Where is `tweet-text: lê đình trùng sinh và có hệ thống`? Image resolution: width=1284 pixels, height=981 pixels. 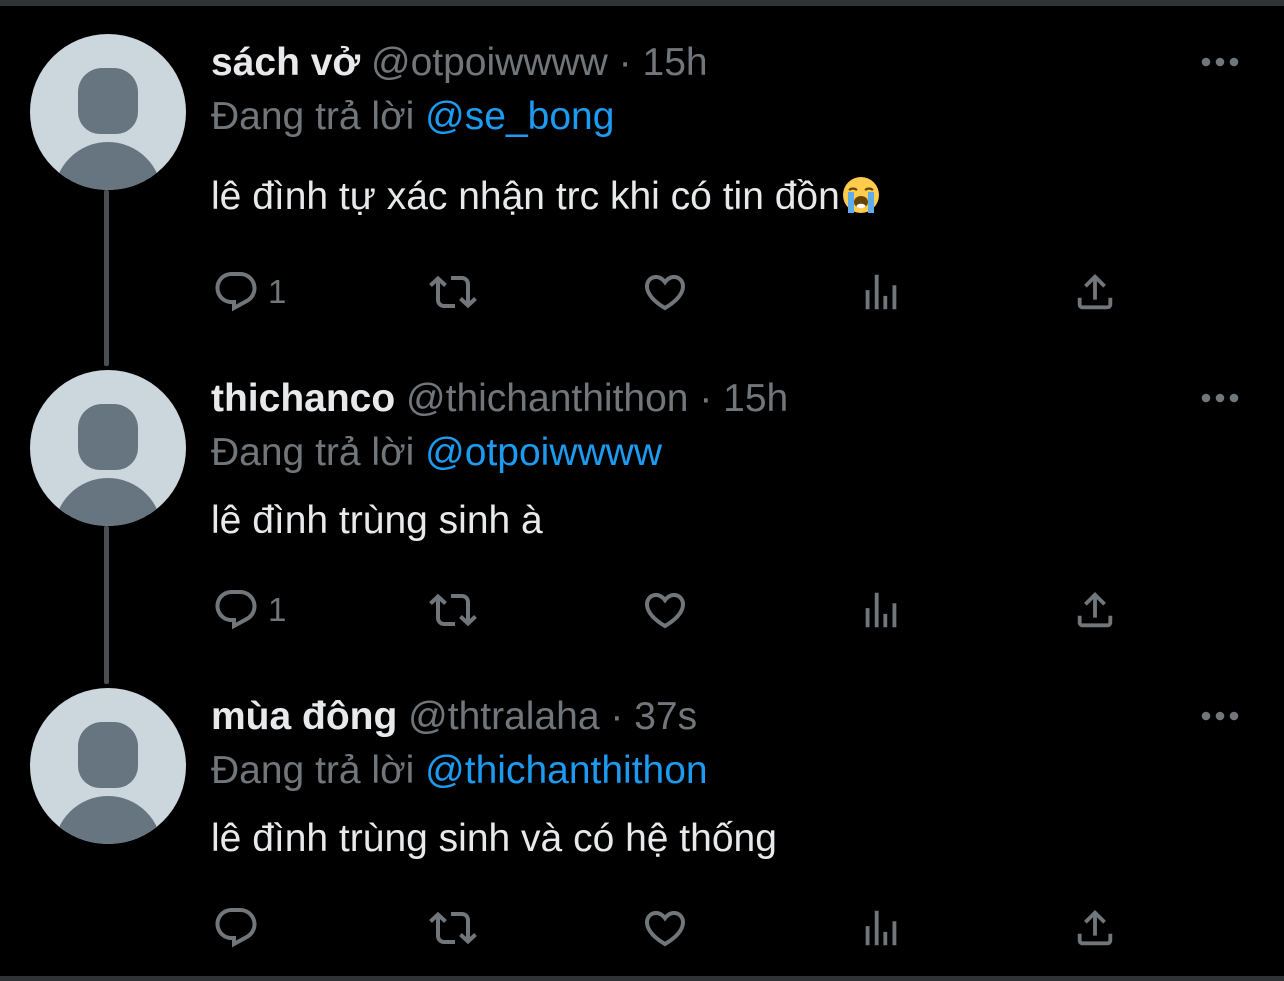
tweet-text: lê đình trùng sinh và có hệ thống is located at coordinates (494, 839).